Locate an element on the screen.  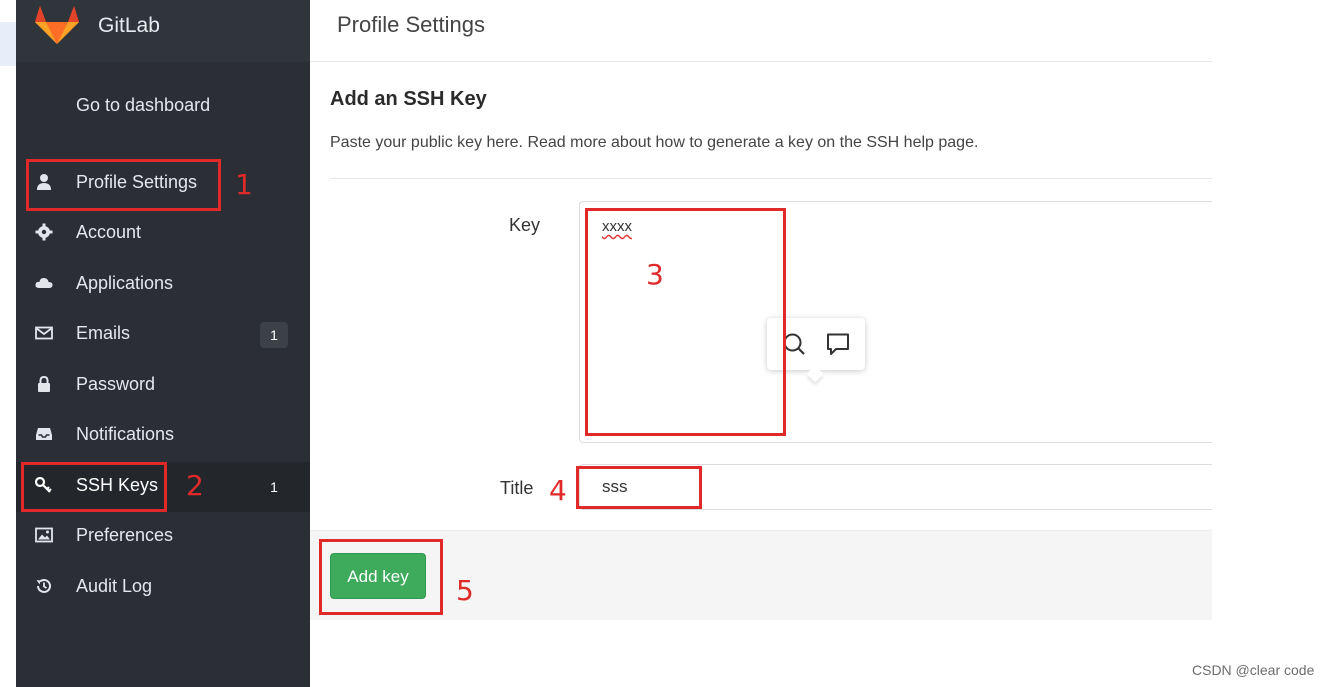
comment-icon is located at coordinates (838, 344).